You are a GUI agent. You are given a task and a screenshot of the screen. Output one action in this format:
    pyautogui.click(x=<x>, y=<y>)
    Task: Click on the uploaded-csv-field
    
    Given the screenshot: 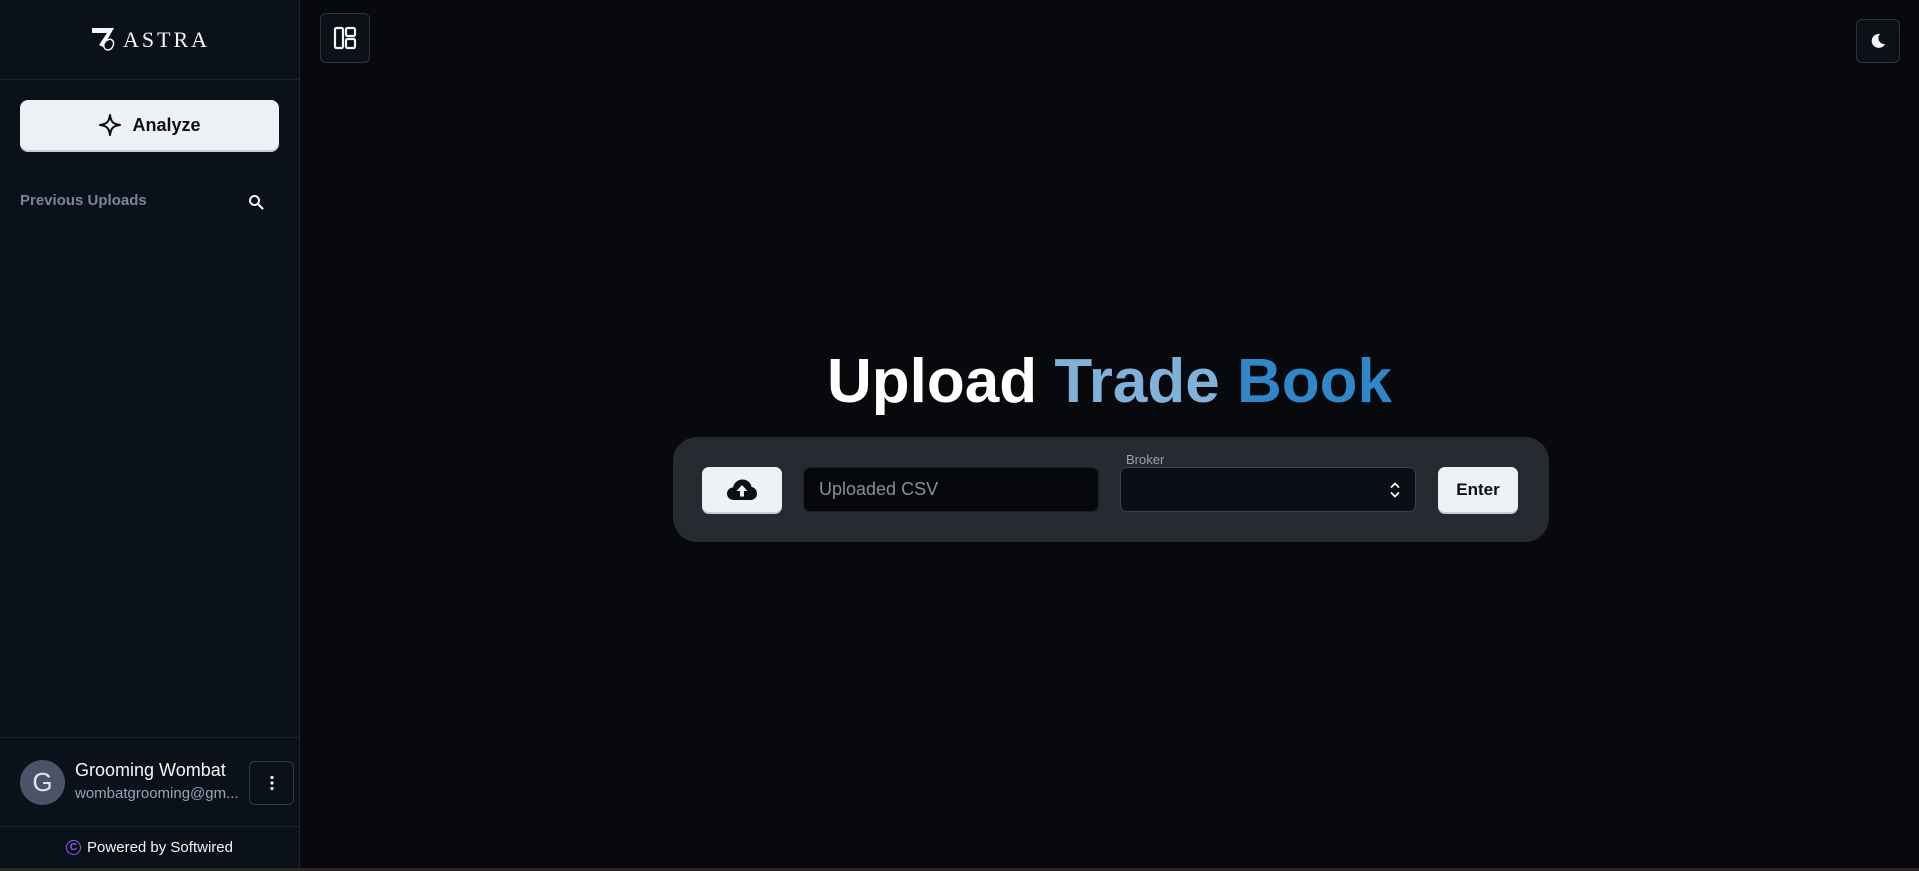 What is the action you would take?
    pyautogui.click(x=951, y=489)
    